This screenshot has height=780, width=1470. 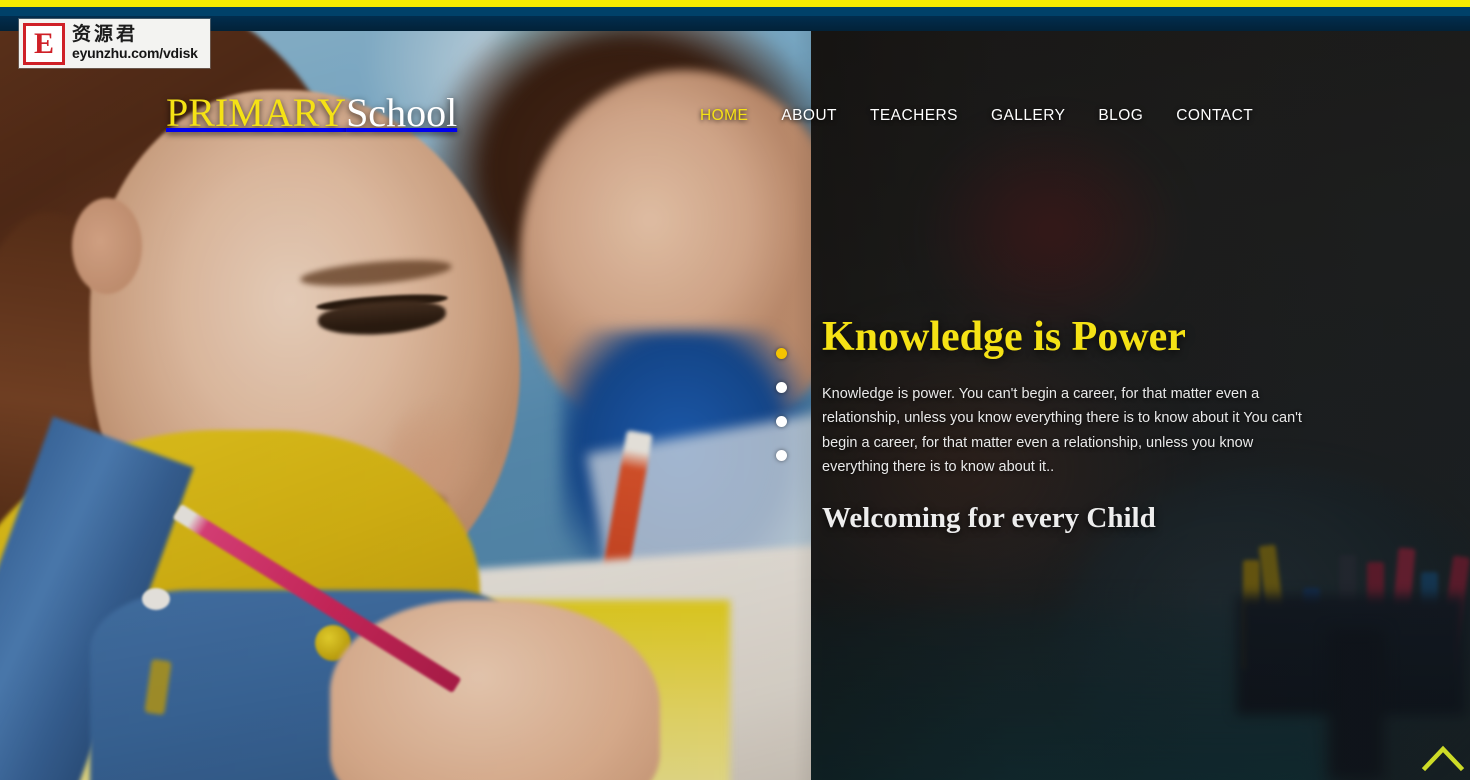 What do you see at coordinates (735, 3) in the screenshot?
I see `top-accent-bar` at bounding box center [735, 3].